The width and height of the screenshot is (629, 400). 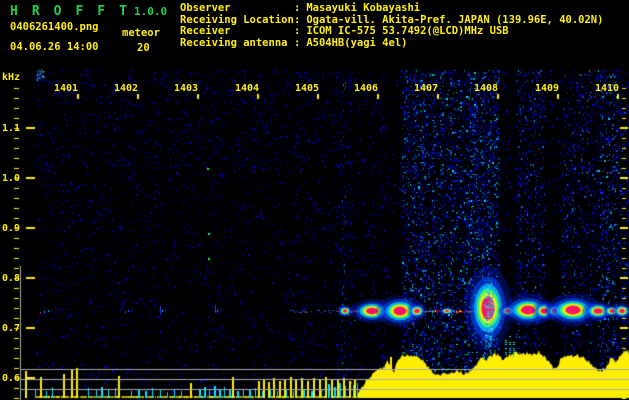 What do you see at coordinates (234, 42) in the screenshot?
I see `info-label: Receiving antenna` at bounding box center [234, 42].